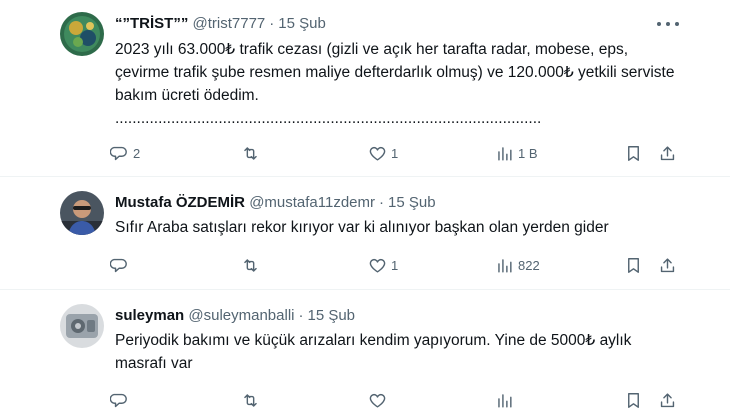 Image resolution: width=730 pixels, height=420 pixels. Describe the element at coordinates (400, 265) in the screenshot. I see `tweet-actions: 1 822` at that location.